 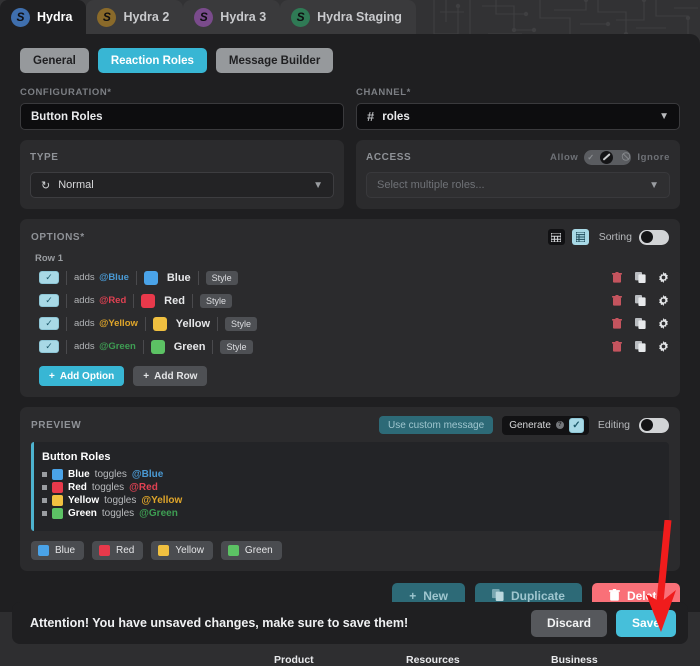 I want to click on configuration-value: Button Roles, so click(x=67, y=116).